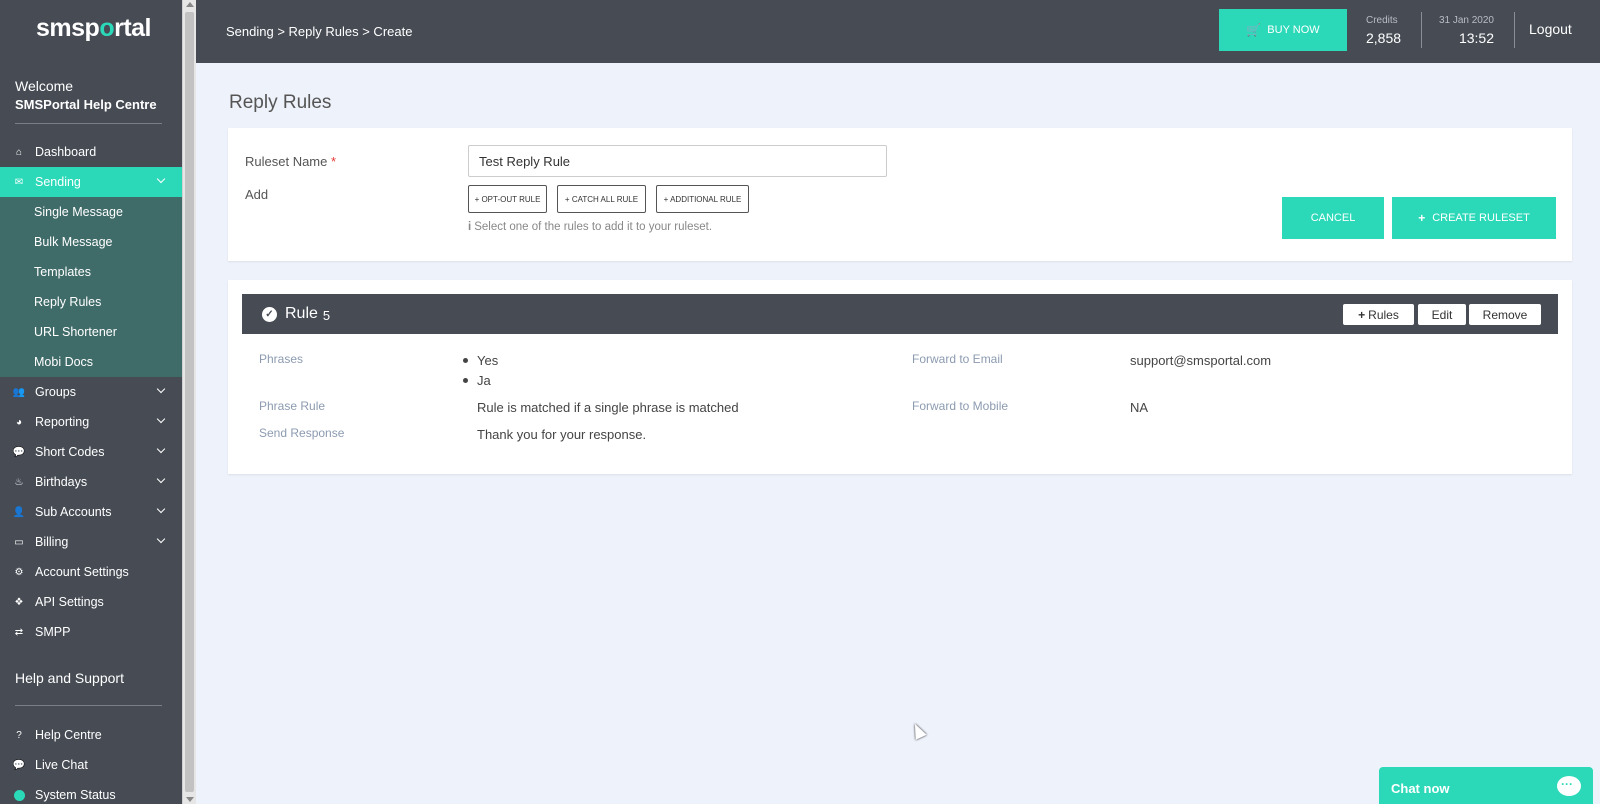 The height and width of the screenshot is (804, 1600). I want to click on cogs-icon: ⚙, so click(19, 572).